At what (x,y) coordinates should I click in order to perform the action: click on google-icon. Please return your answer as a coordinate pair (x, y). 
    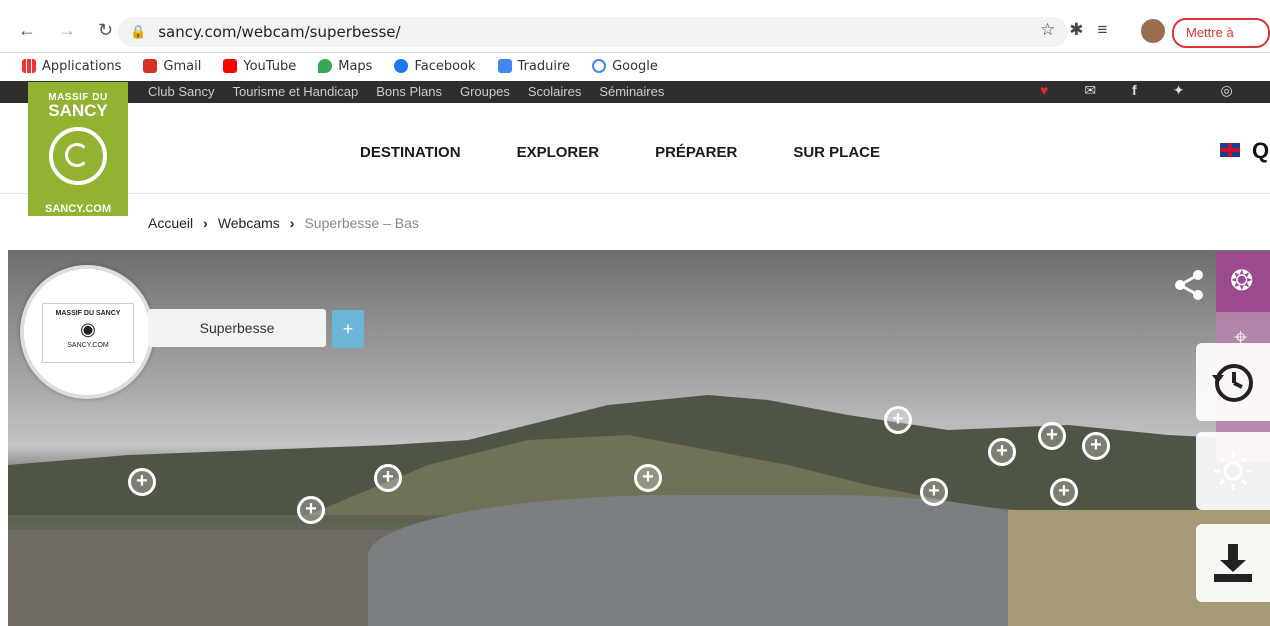
    Looking at the image, I should click on (599, 66).